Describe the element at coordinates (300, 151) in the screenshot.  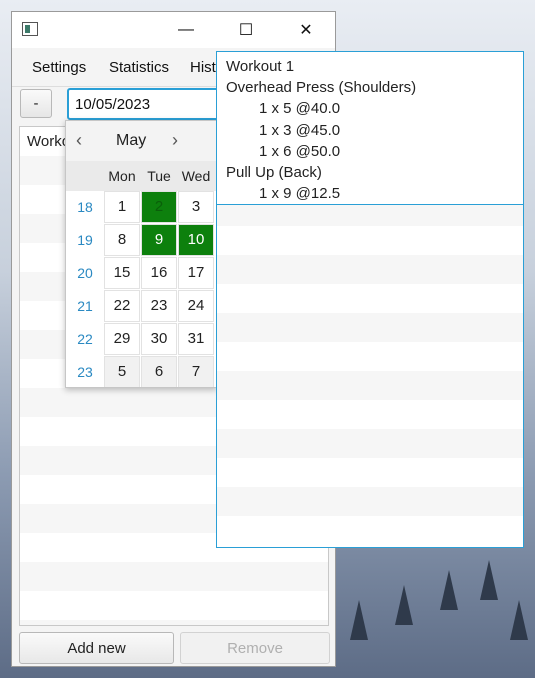
I see `exercise-set: 1 x 6 @50.0` at that location.